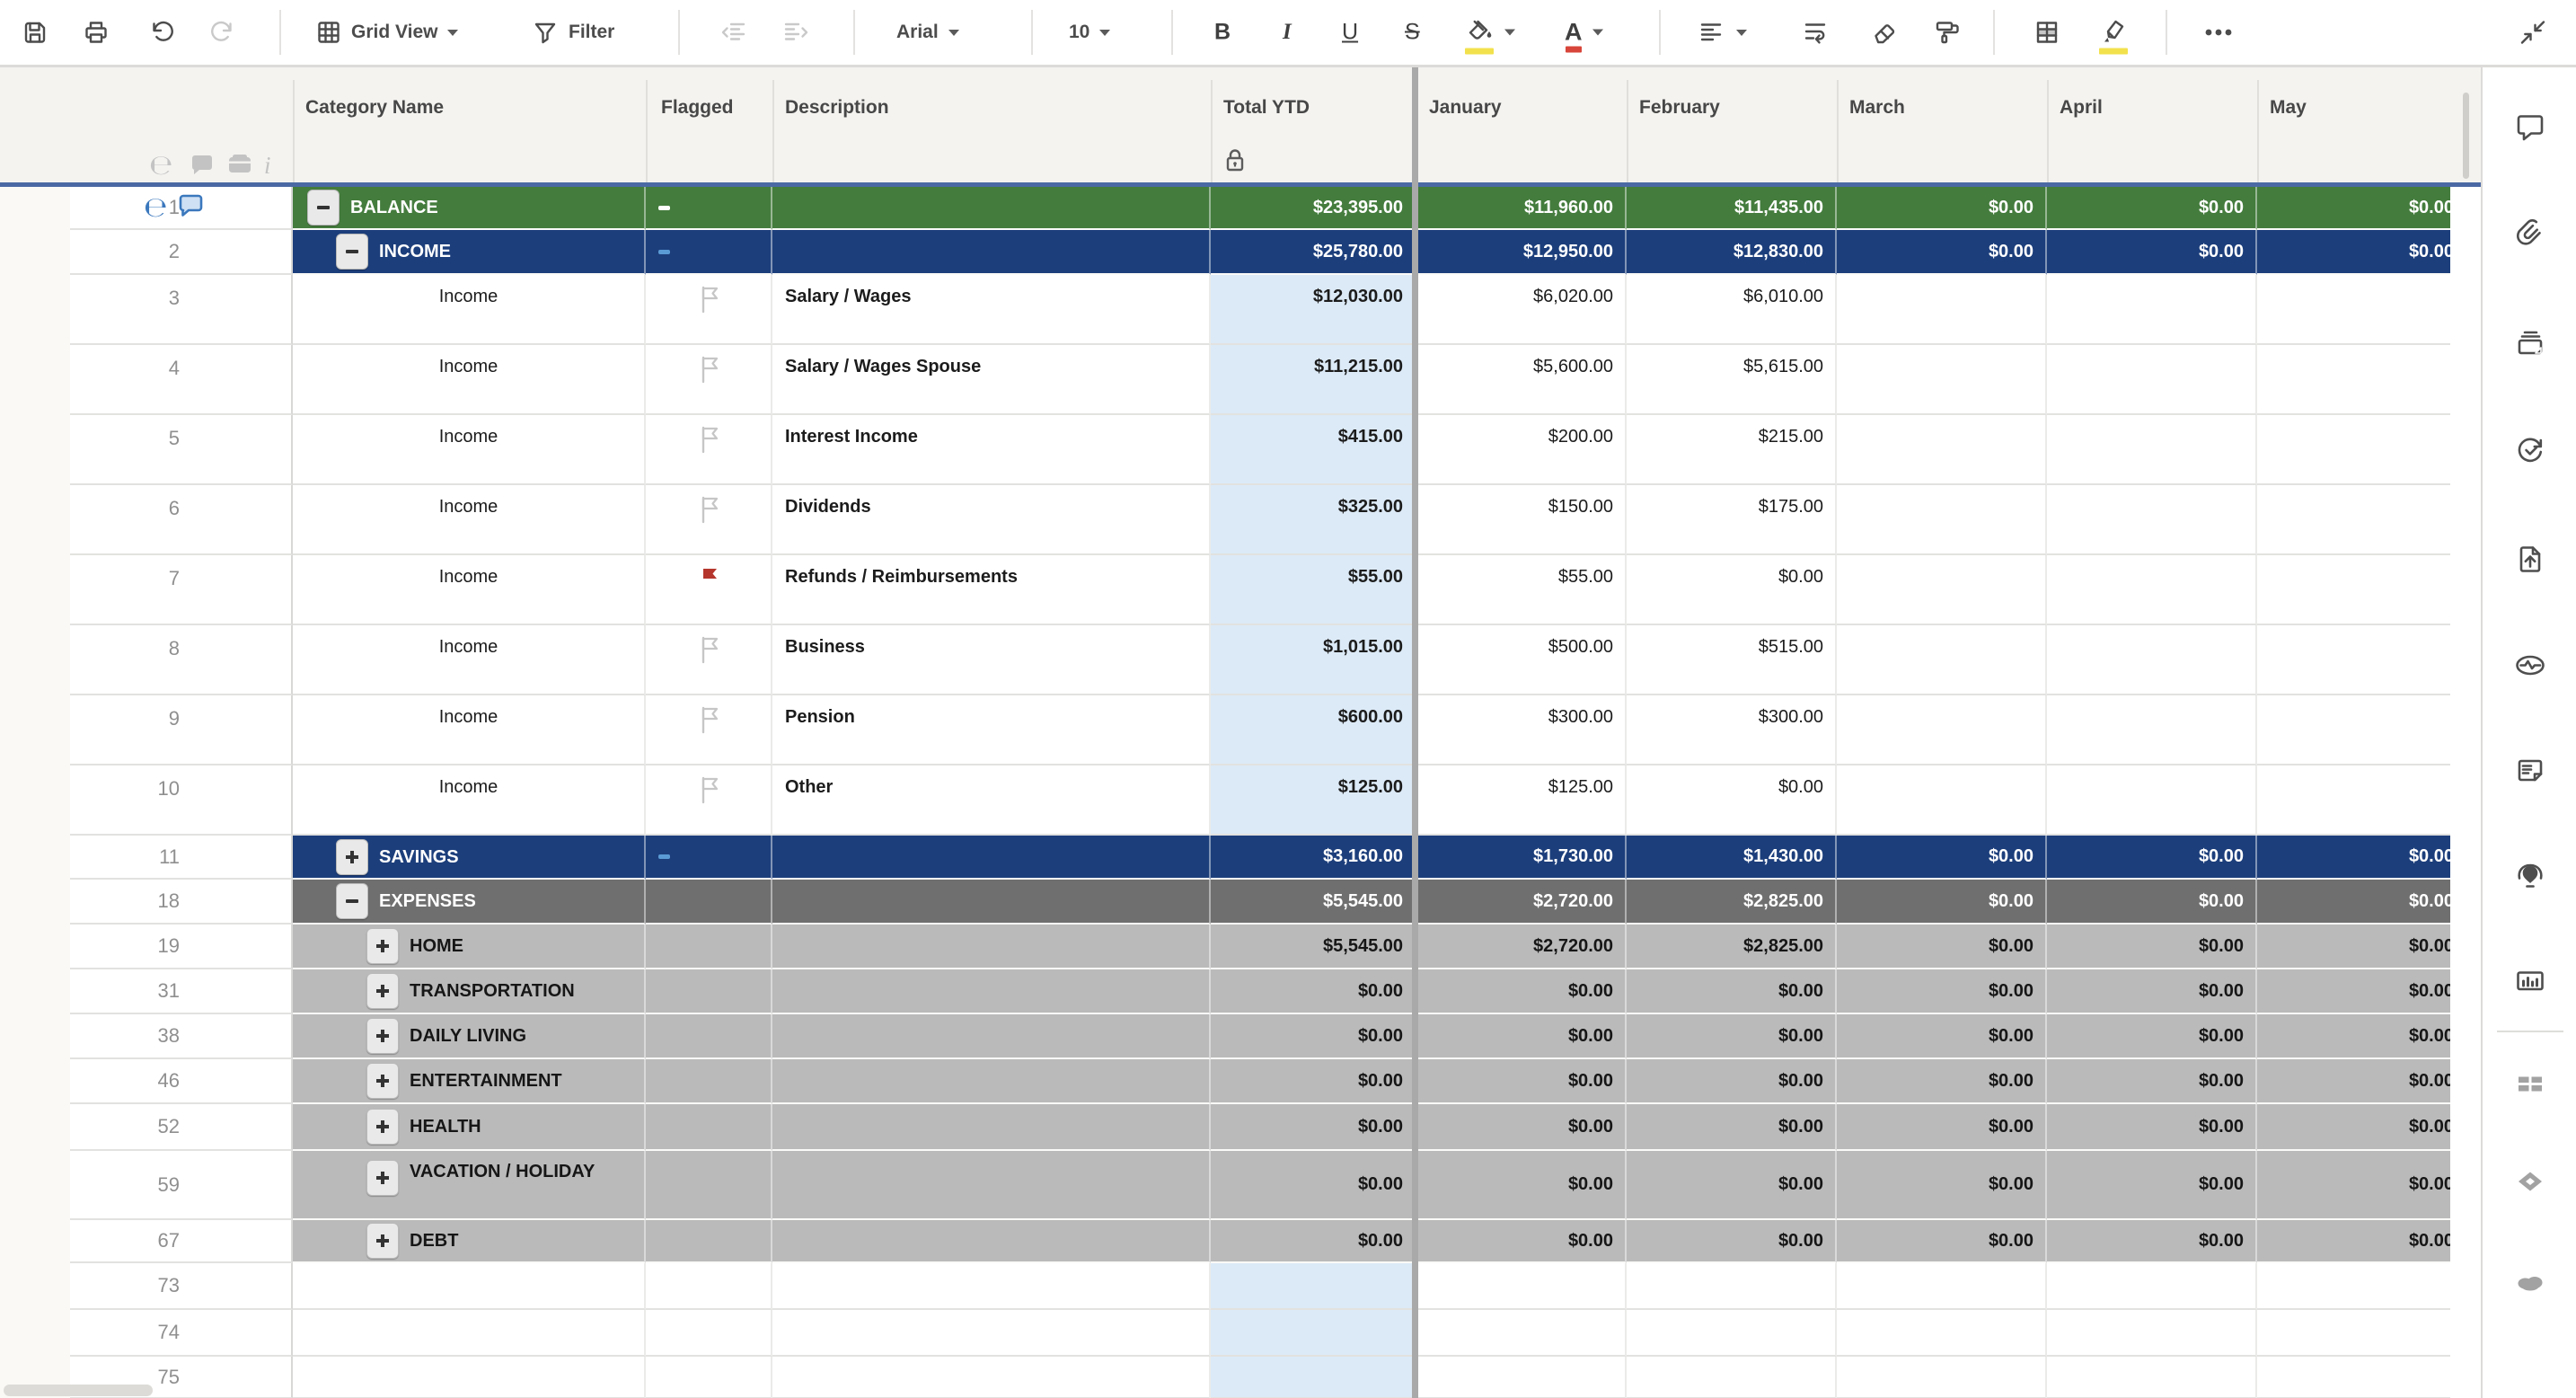 The height and width of the screenshot is (1398, 2576). I want to click on cell-description: Salary / Wages Spouse, so click(991, 380).